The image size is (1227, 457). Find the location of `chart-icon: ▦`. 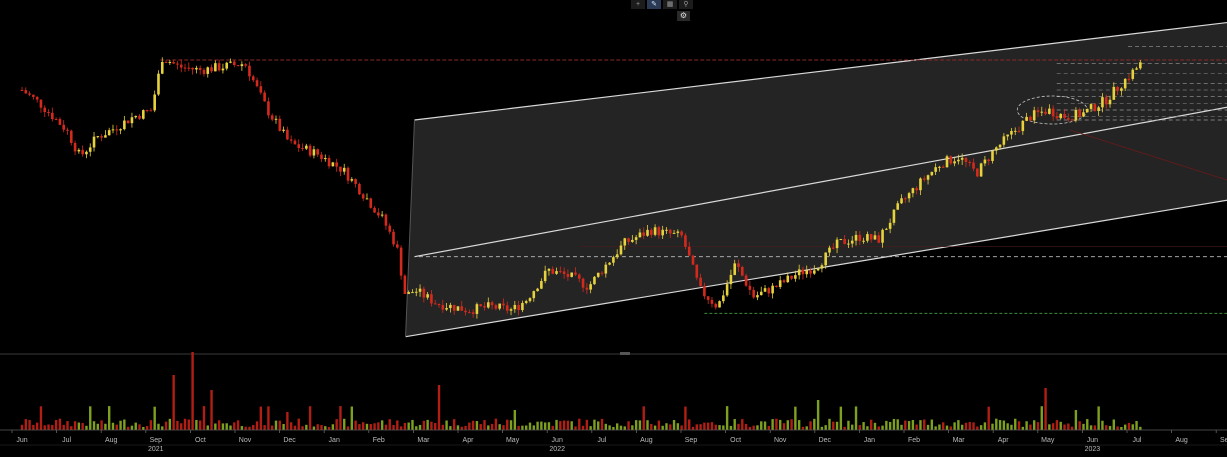

chart-icon: ▦ is located at coordinates (670, 4).